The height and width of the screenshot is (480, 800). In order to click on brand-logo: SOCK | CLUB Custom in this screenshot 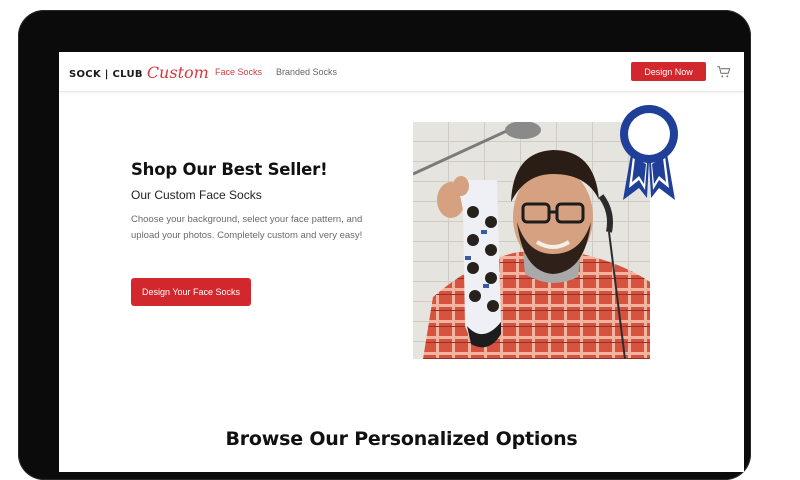, I will do `click(139, 73)`.